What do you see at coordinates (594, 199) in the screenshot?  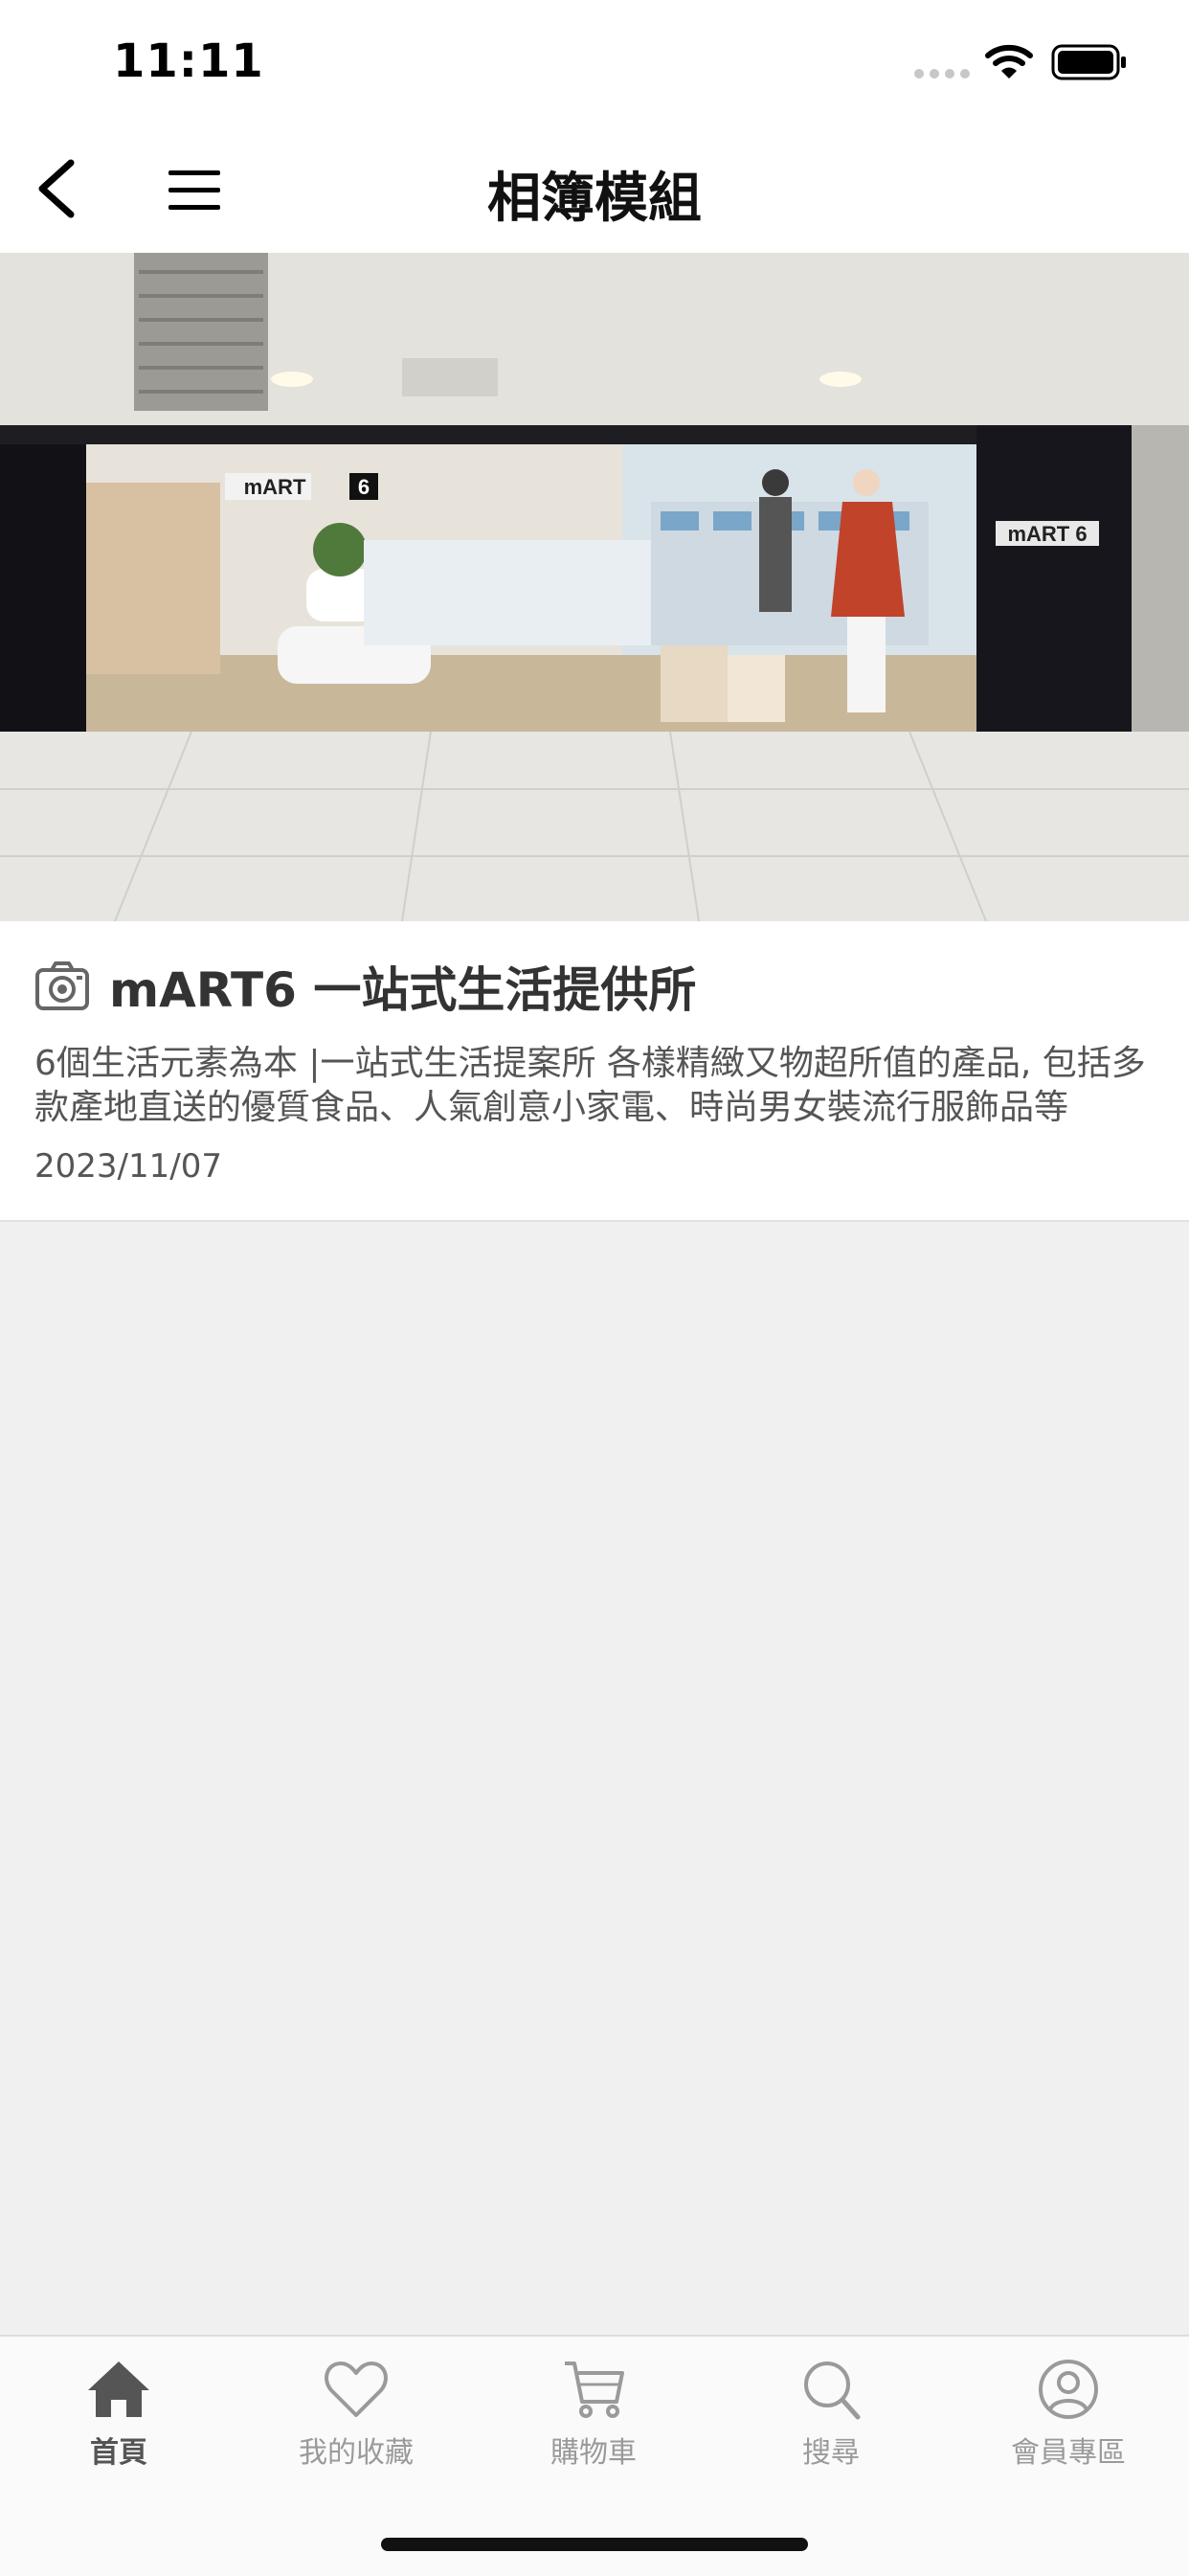 I see `page-title: 相簿模組` at bounding box center [594, 199].